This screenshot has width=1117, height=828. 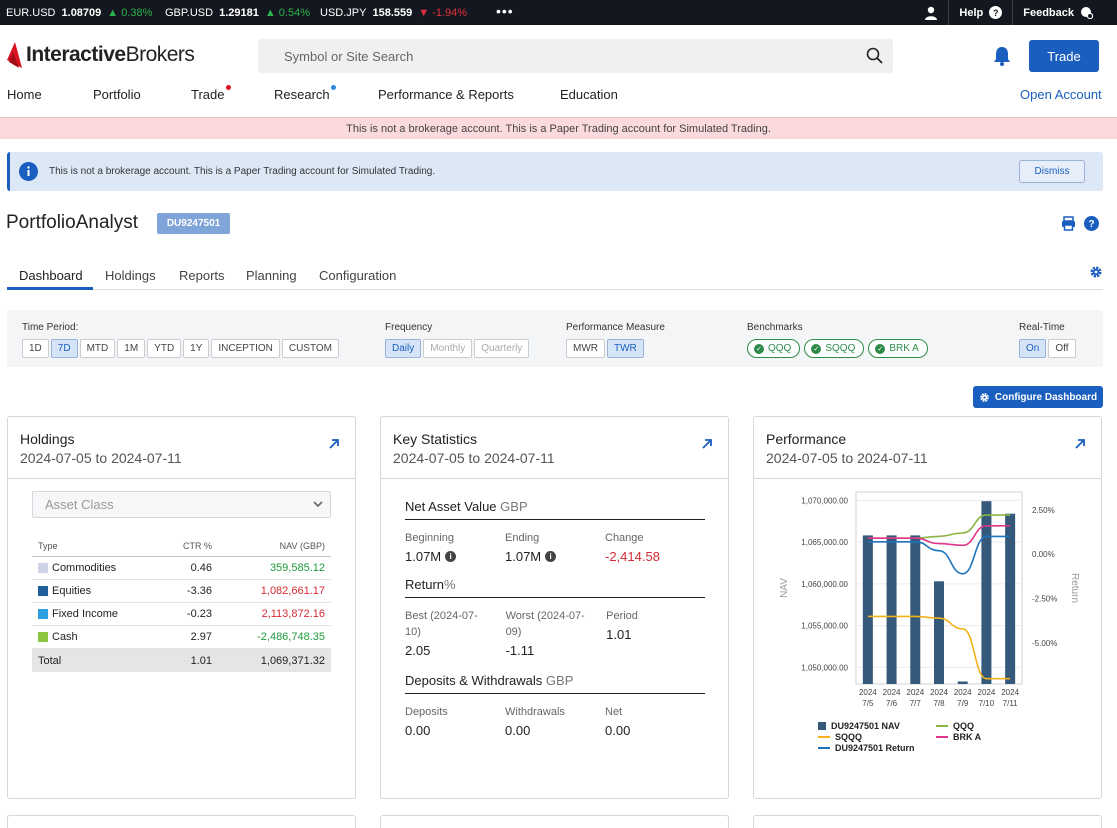 What do you see at coordinates (24, 94) in the screenshot?
I see `nav-home: Home` at bounding box center [24, 94].